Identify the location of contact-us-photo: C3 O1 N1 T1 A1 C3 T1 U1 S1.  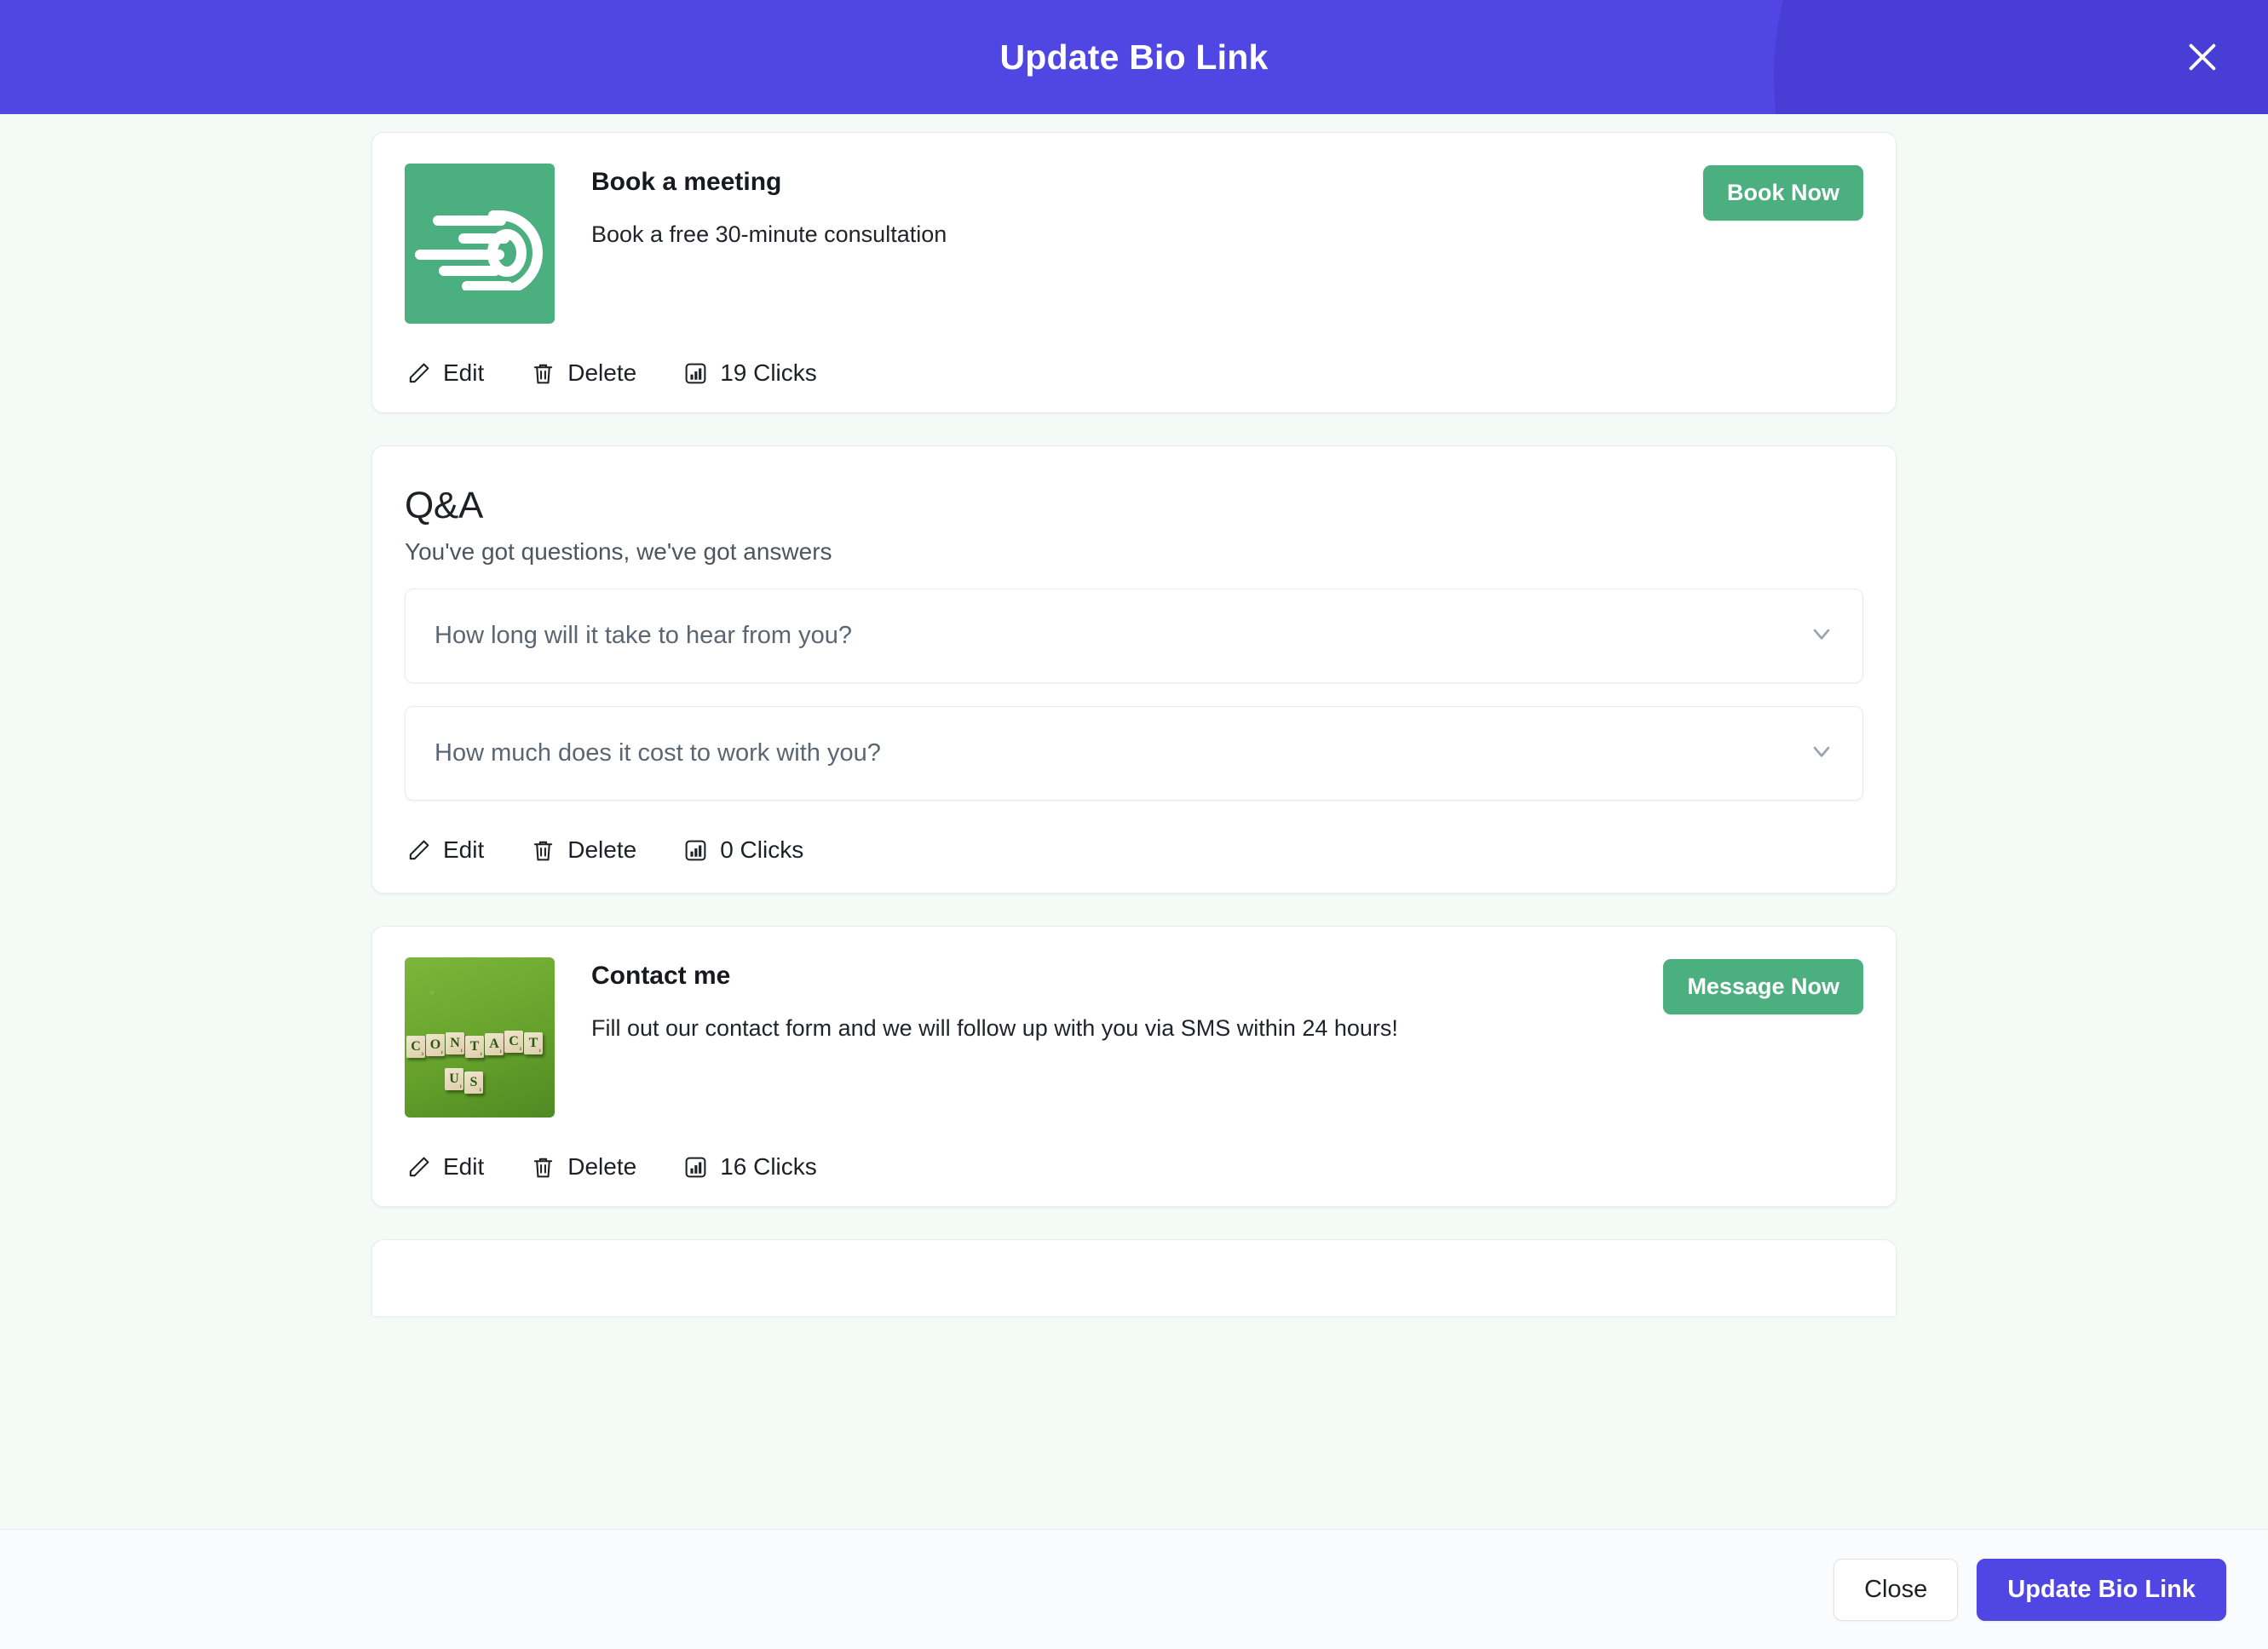
(480, 1037).